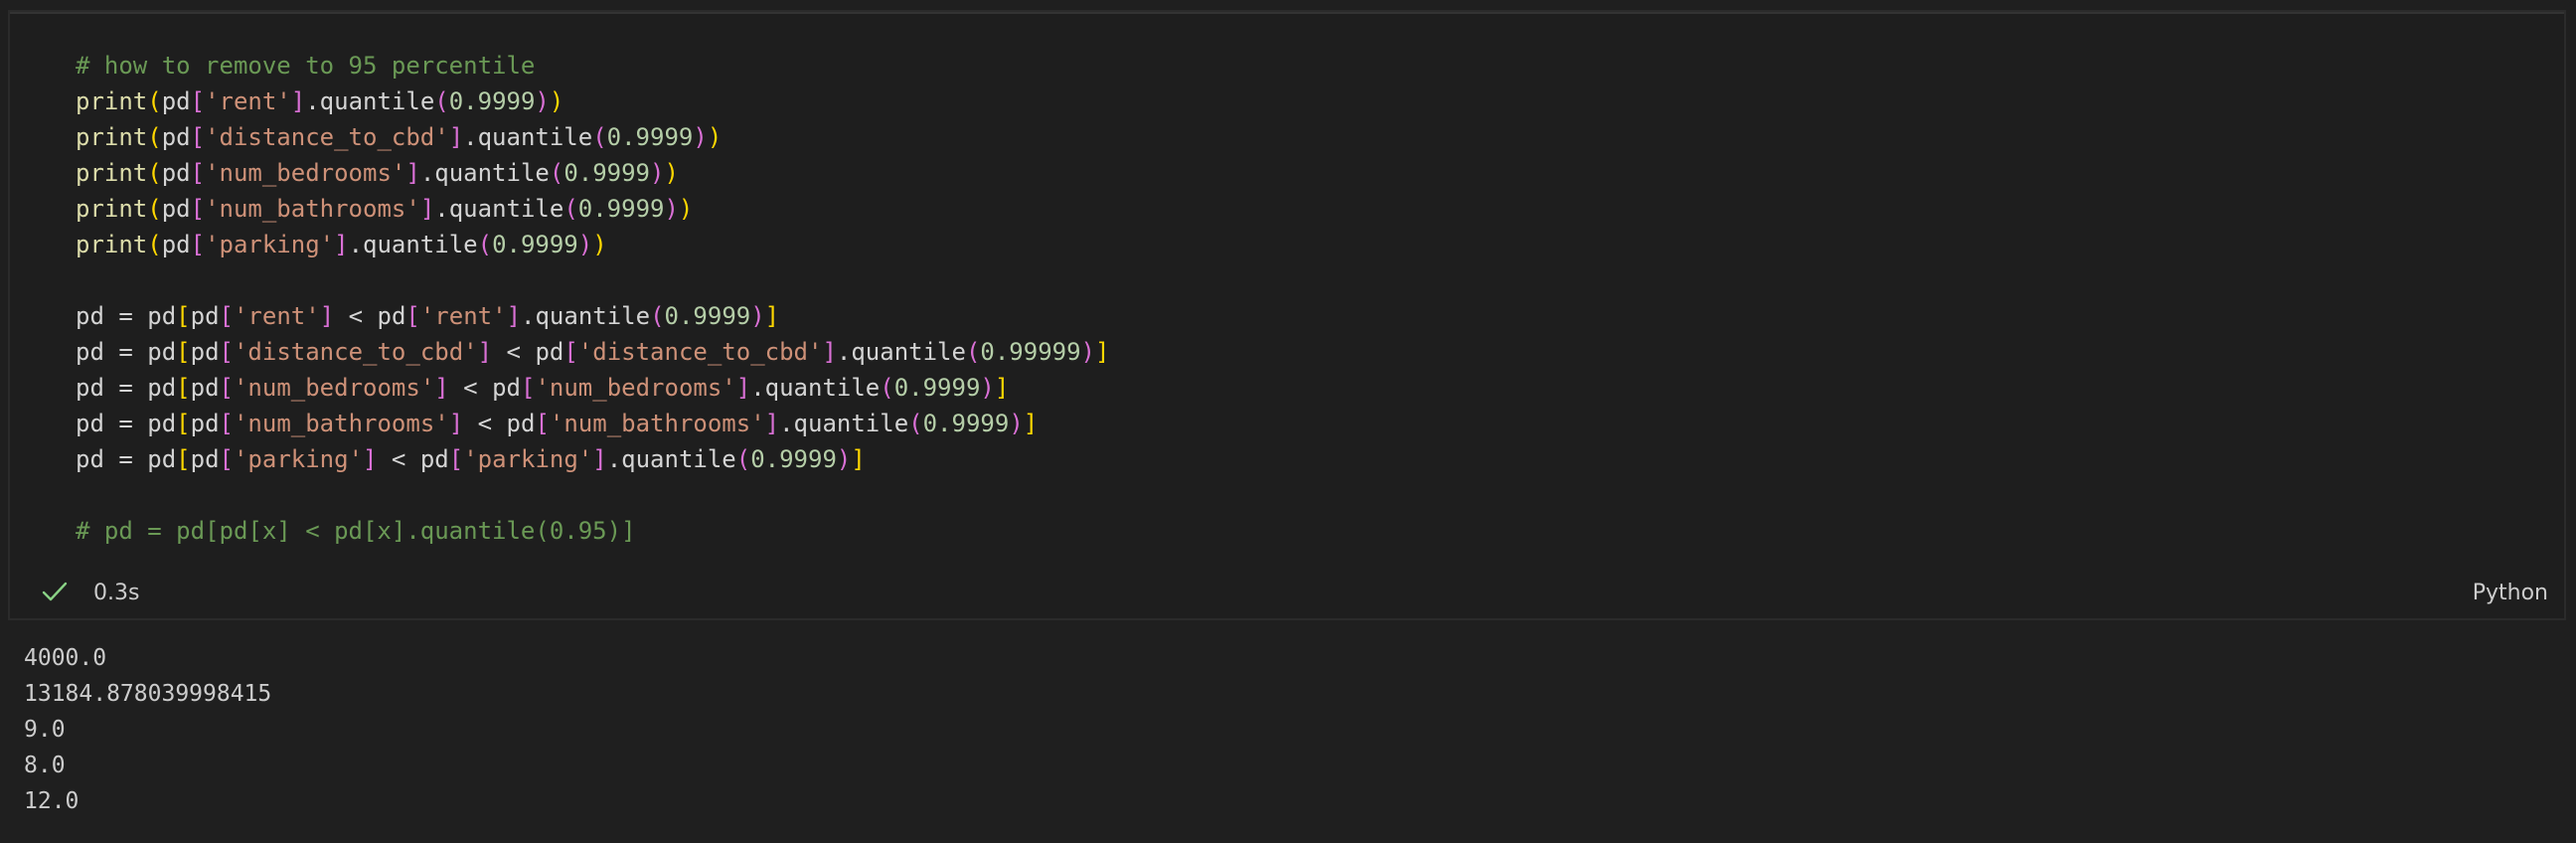 The width and height of the screenshot is (2576, 843). Describe the element at coordinates (45, 765) in the screenshot. I see `output-line: 8.0` at that location.